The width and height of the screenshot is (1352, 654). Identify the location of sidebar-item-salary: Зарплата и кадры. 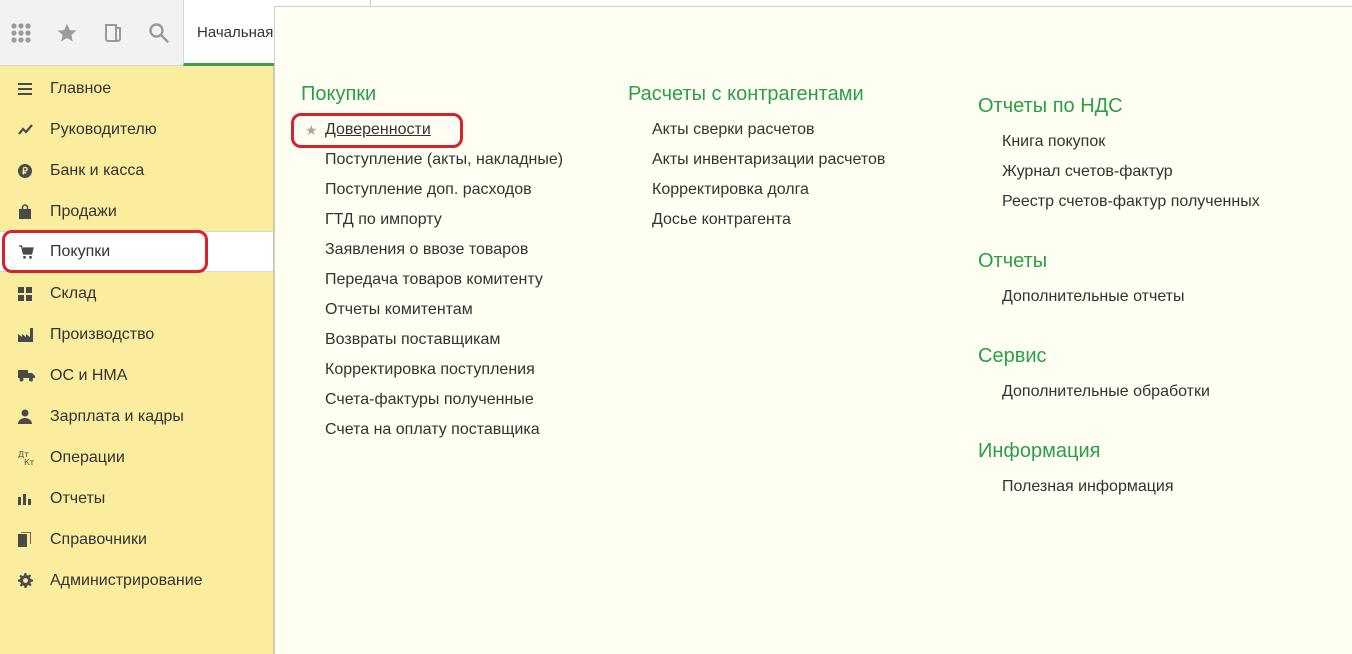
(136, 416).